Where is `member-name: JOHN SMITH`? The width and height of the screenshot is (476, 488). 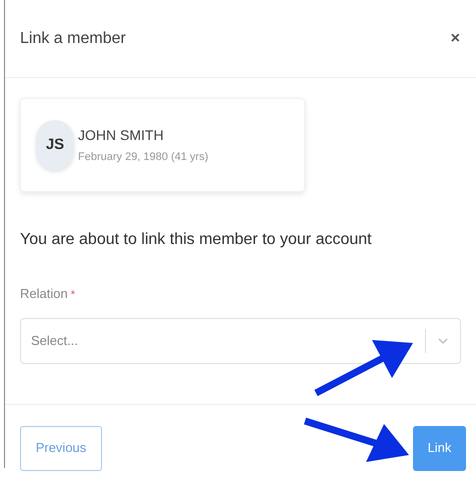
member-name: JOHN SMITH is located at coordinates (121, 135).